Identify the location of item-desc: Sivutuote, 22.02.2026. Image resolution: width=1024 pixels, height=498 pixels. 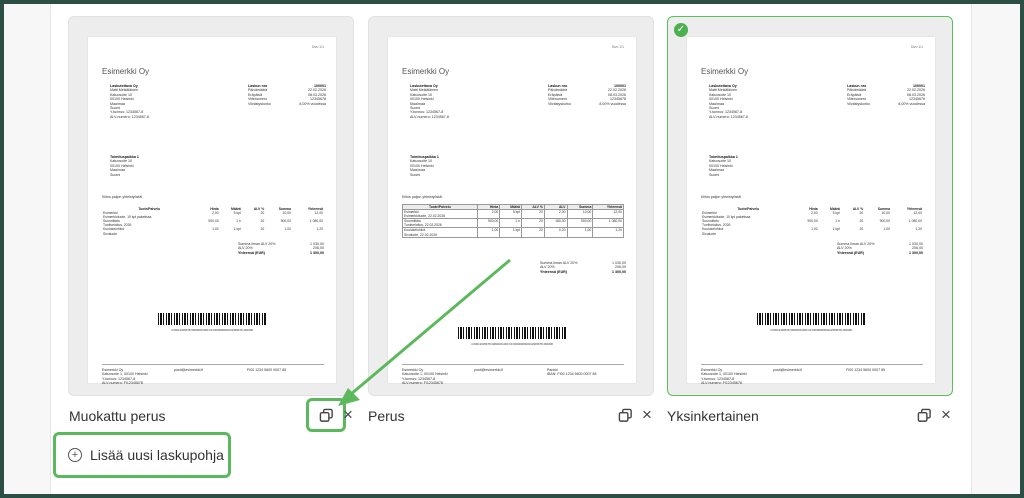
(420, 234).